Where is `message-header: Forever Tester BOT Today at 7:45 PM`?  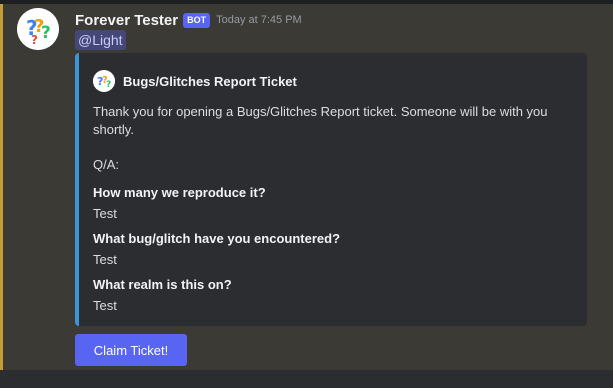
message-header: Forever Tester BOT Today at 7:45 PM is located at coordinates (188, 20).